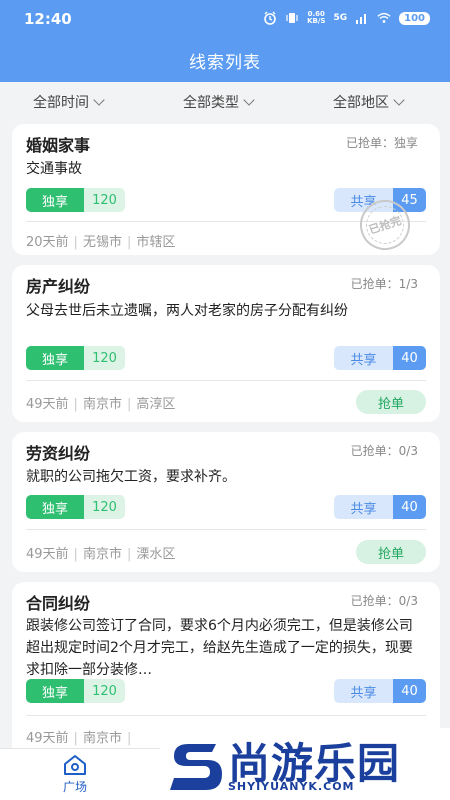  What do you see at coordinates (58, 145) in the screenshot?
I see `lead-category: 婚姻家事` at bounding box center [58, 145].